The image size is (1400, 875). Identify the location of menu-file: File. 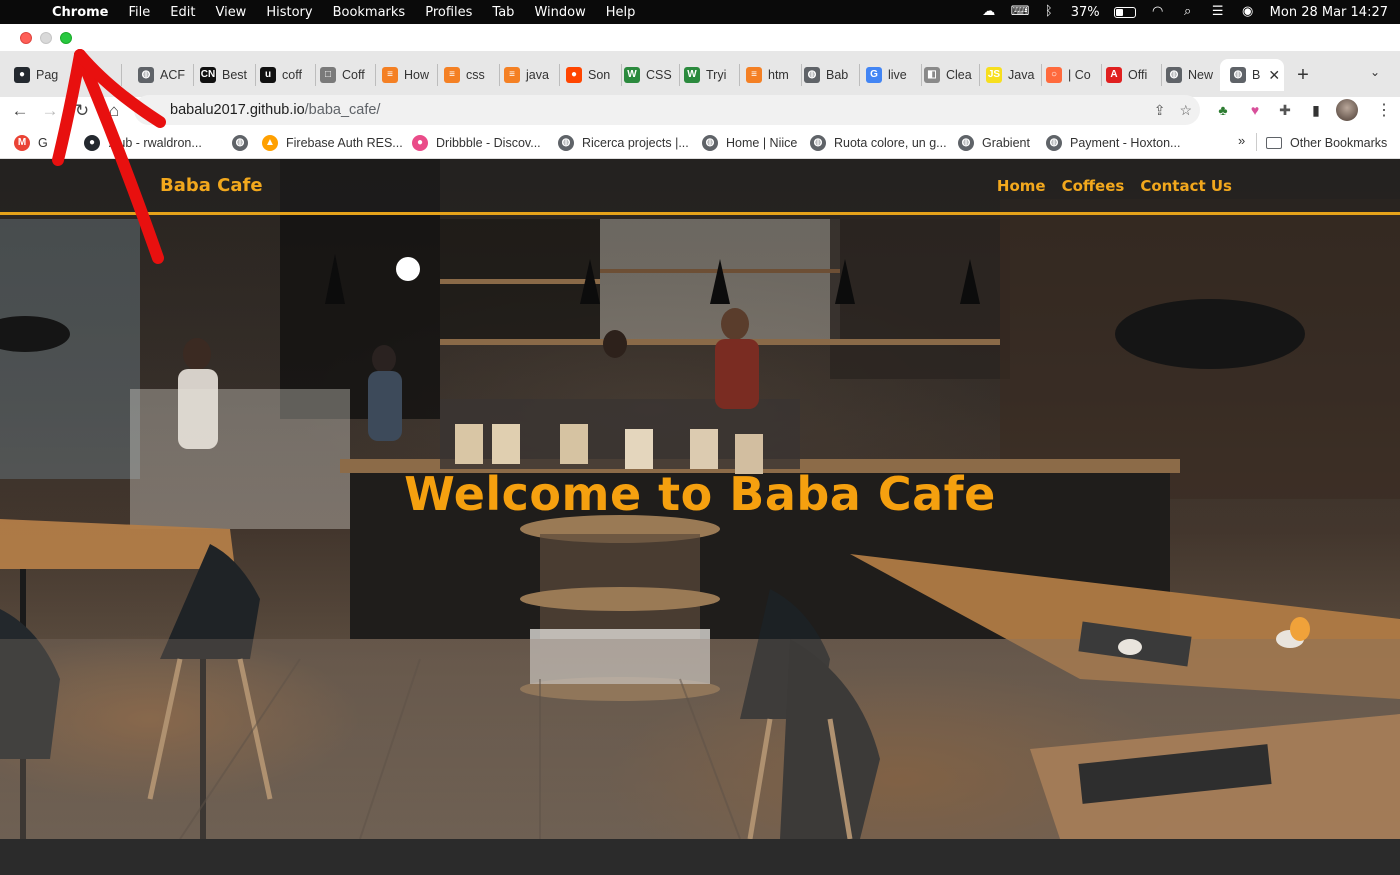
(140, 12).